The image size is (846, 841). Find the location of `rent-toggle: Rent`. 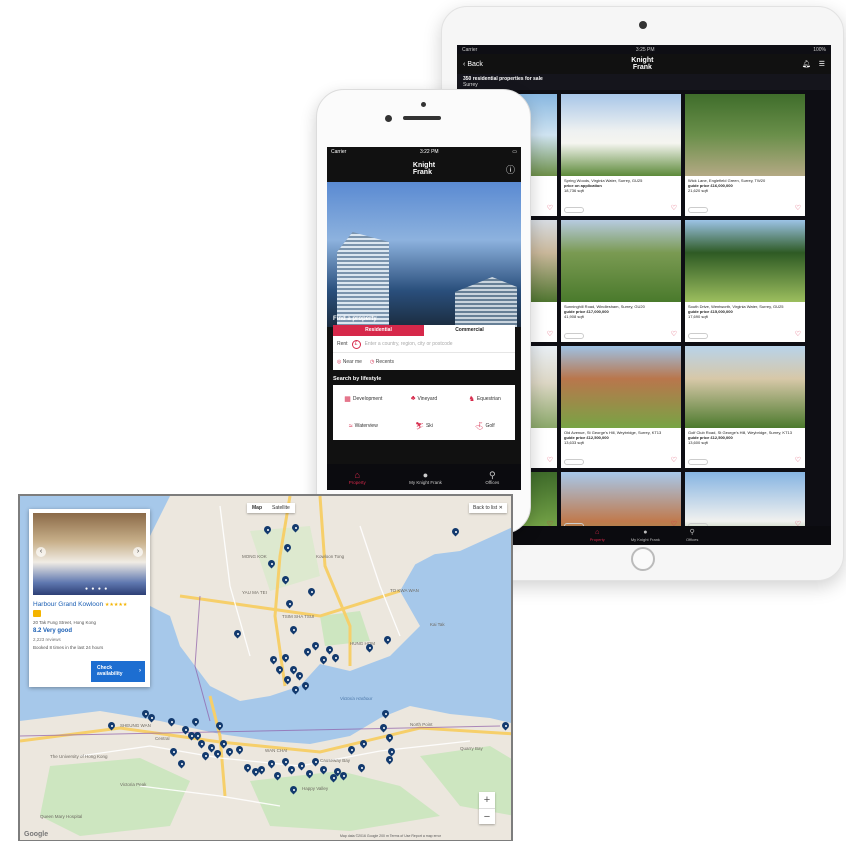

rent-toggle: Rent is located at coordinates (342, 344).